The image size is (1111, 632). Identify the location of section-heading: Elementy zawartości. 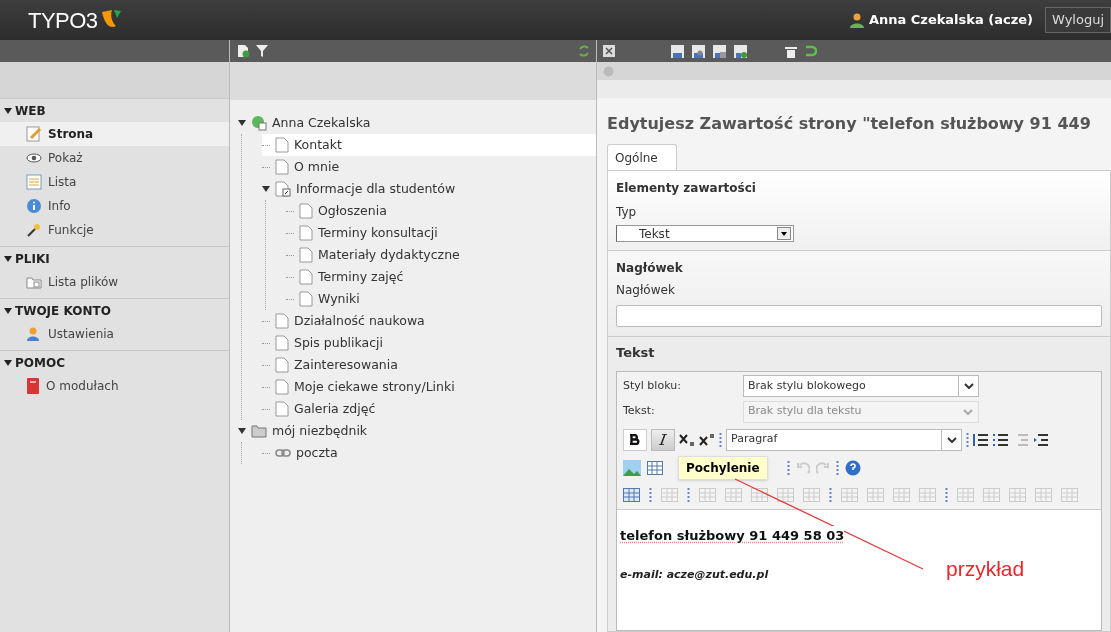
(686, 188).